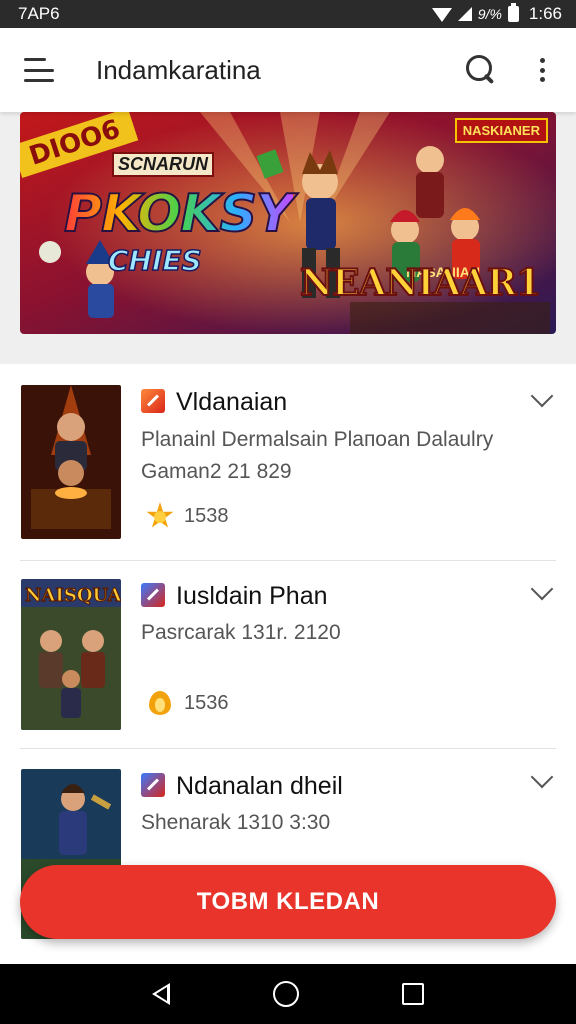  What do you see at coordinates (206, 702) in the screenshot?
I see `rating-value: 1536` at bounding box center [206, 702].